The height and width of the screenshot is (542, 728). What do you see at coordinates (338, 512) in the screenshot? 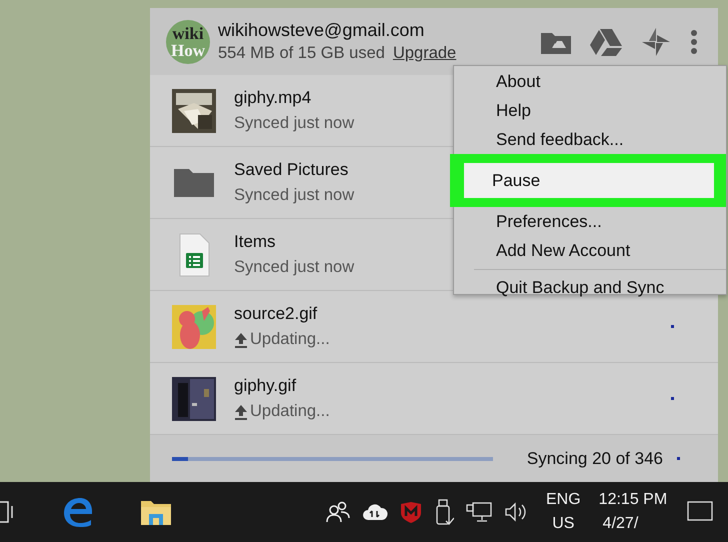
I see `people-icon` at bounding box center [338, 512].